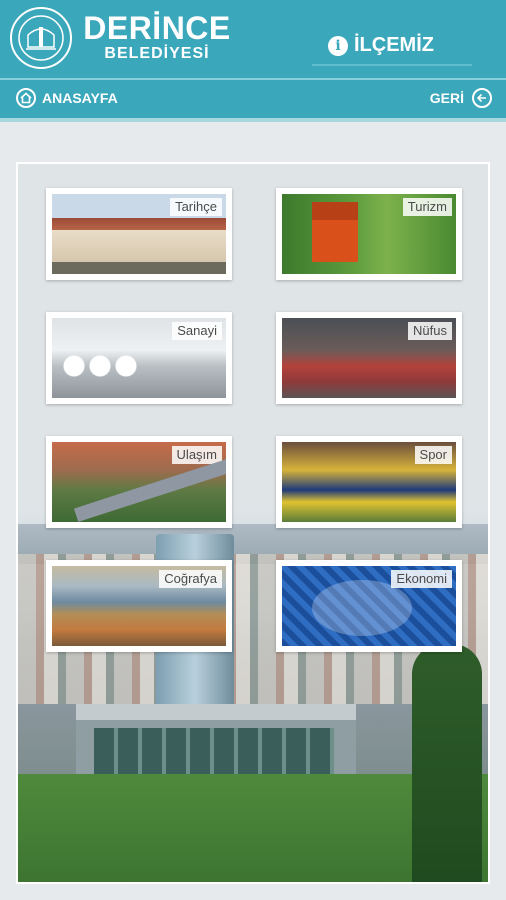 This screenshot has height=900, width=506. I want to click on tile-spor-image: Spor, so click(369, 482).